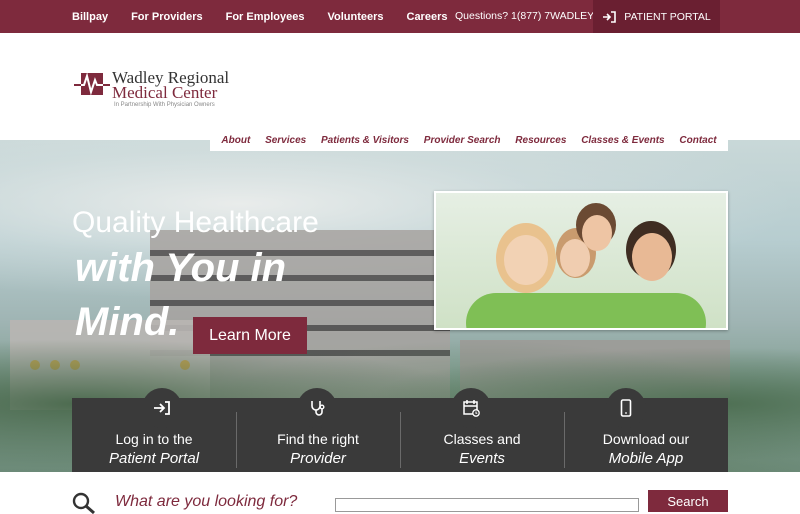 The height and width of the screenshot is (514, 800). I want to click on logo-tagline: In Partnership With Physician Owners, so click(164, 105).